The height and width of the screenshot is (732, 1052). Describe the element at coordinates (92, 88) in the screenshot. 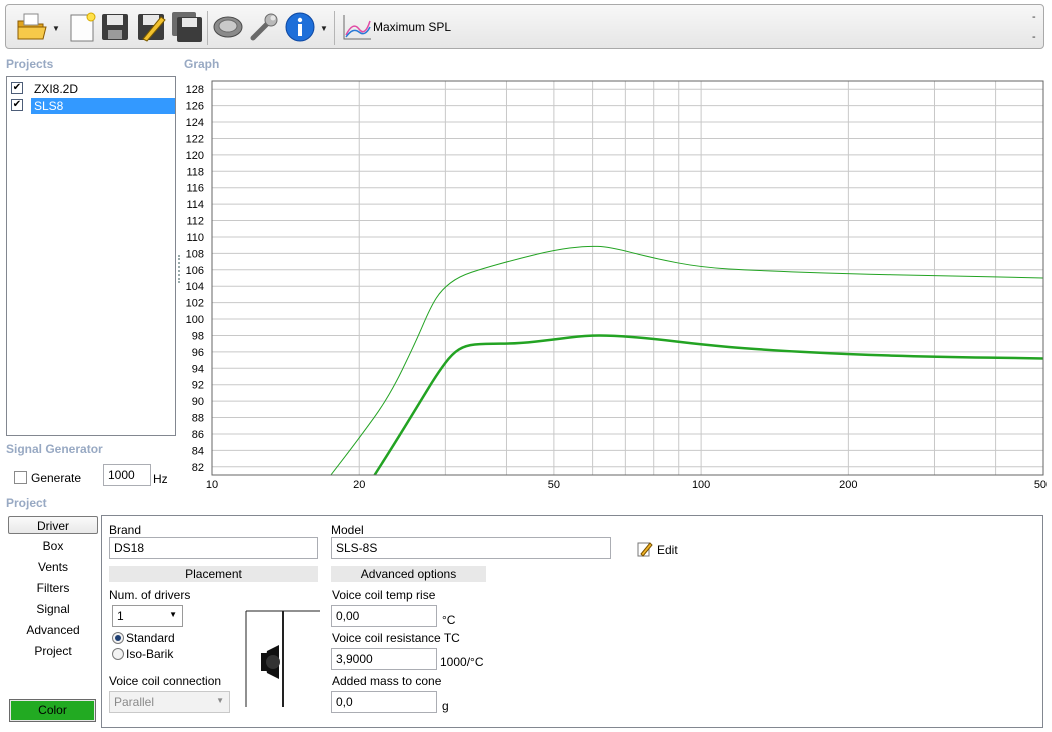

I see `project-item-zxi8-2d: ✔ ZXI8.2D` at that location.